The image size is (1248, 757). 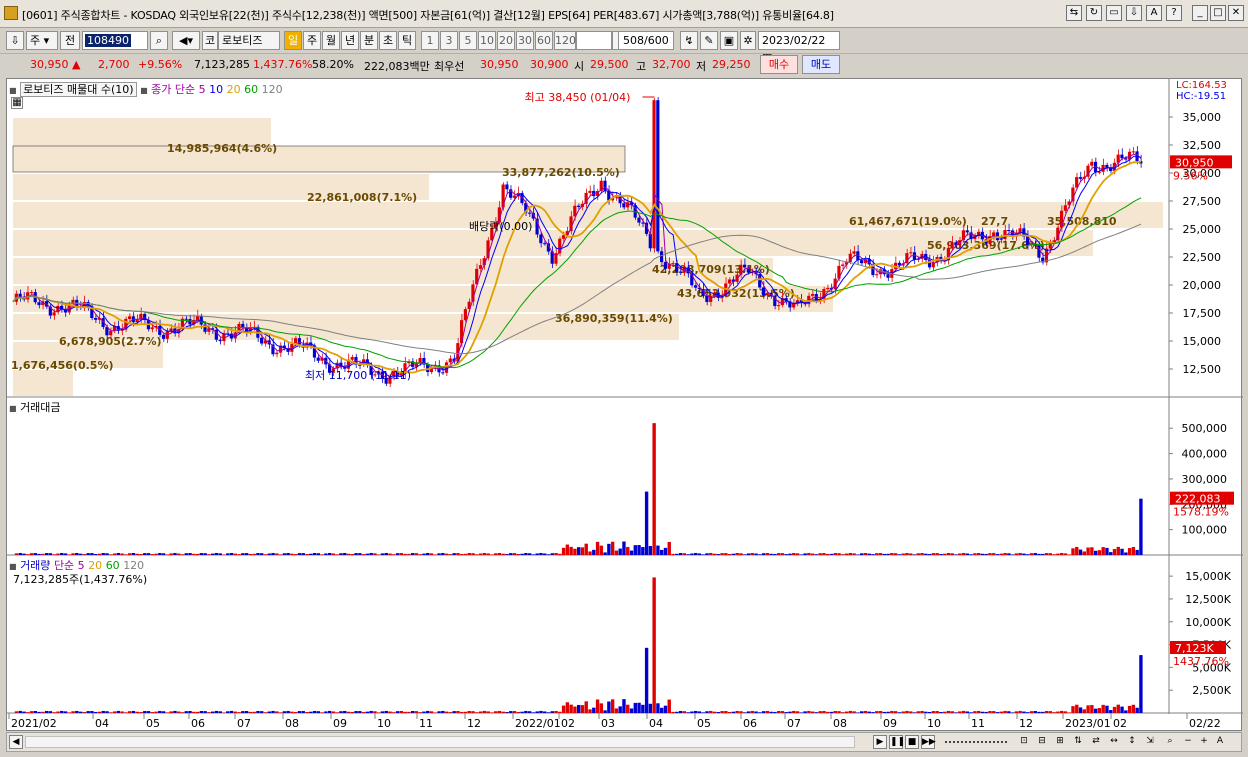 I want to click on draw-icon: ✎, so click(x=709, y=40).